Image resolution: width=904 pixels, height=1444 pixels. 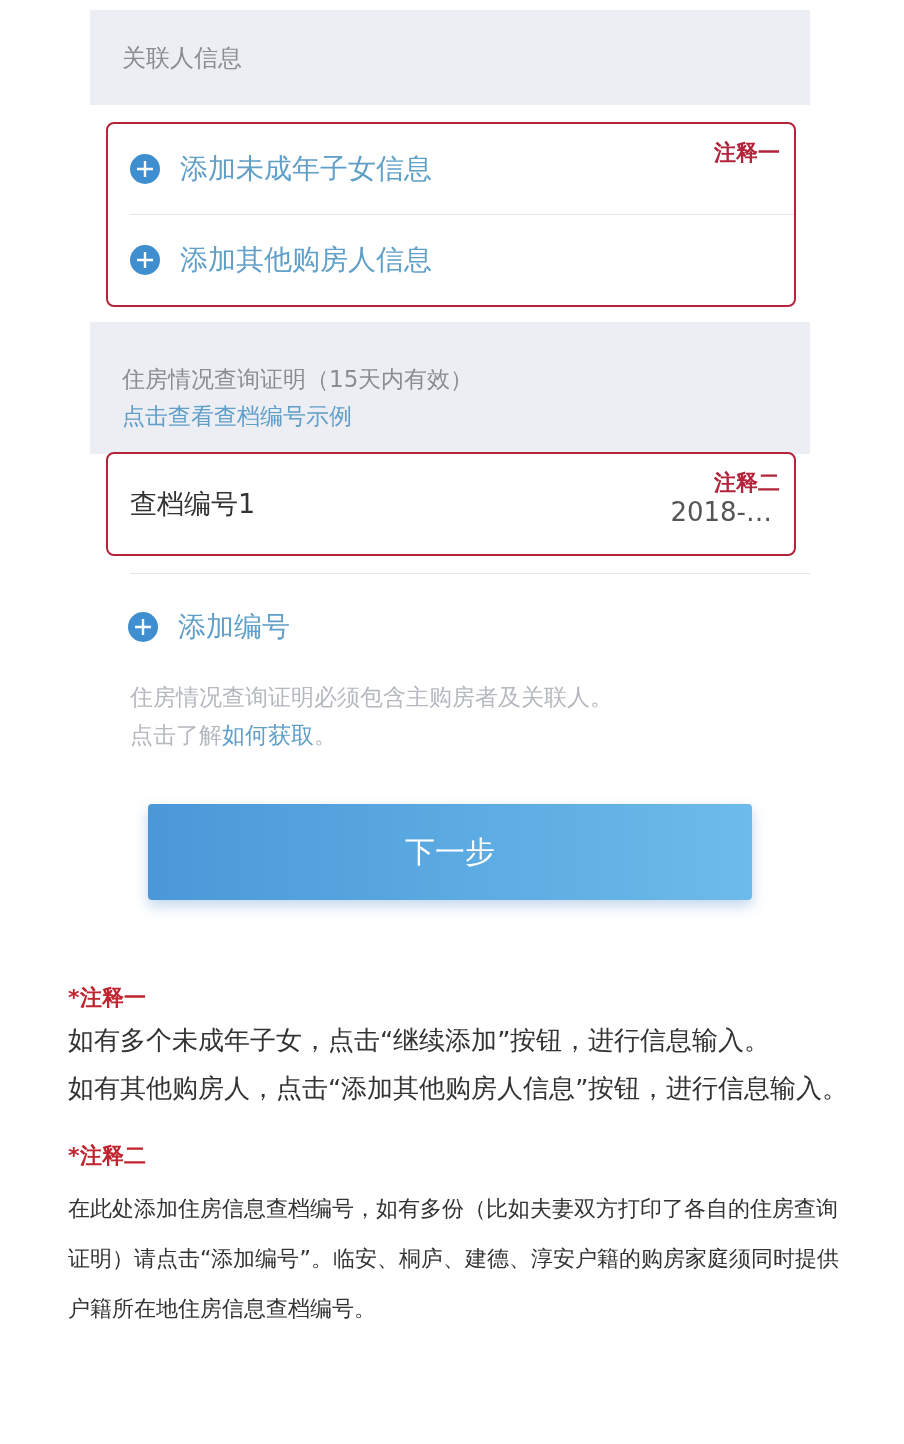 What do you see at coordinates (372, 697) in the screenshot?
I see `hint-text: 住房情况查询证明必须包含主购房者及关联人。` at bounding box center [372, 697].